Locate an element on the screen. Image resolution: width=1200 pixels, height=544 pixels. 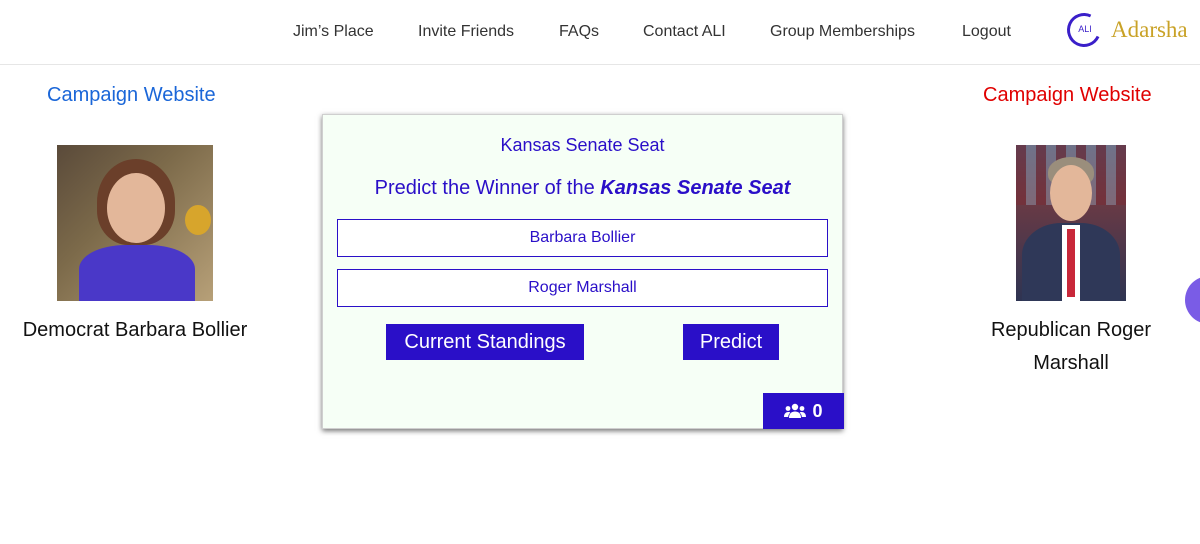
floating-action-button is located at coordinates (1192, 300).